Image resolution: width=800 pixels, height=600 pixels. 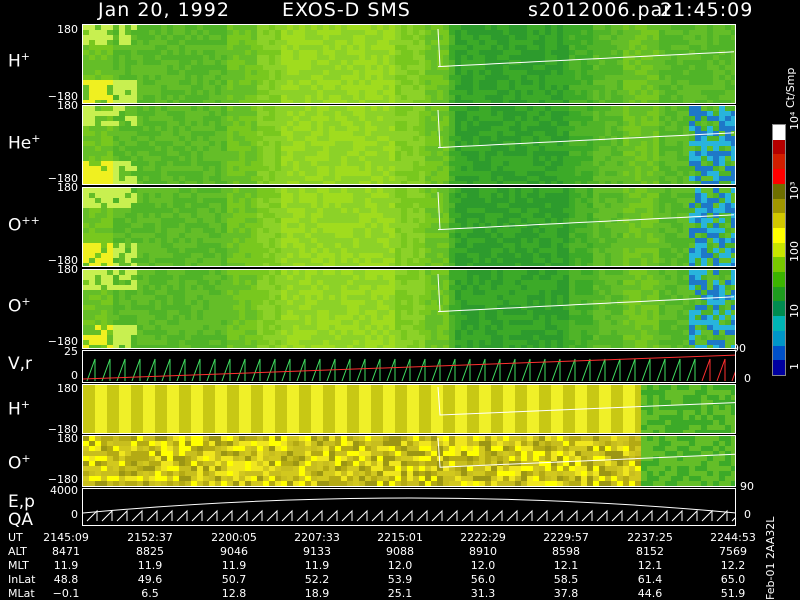 I want to click on plot-date: Jan 20, 1992, so click(x=164, y=10).